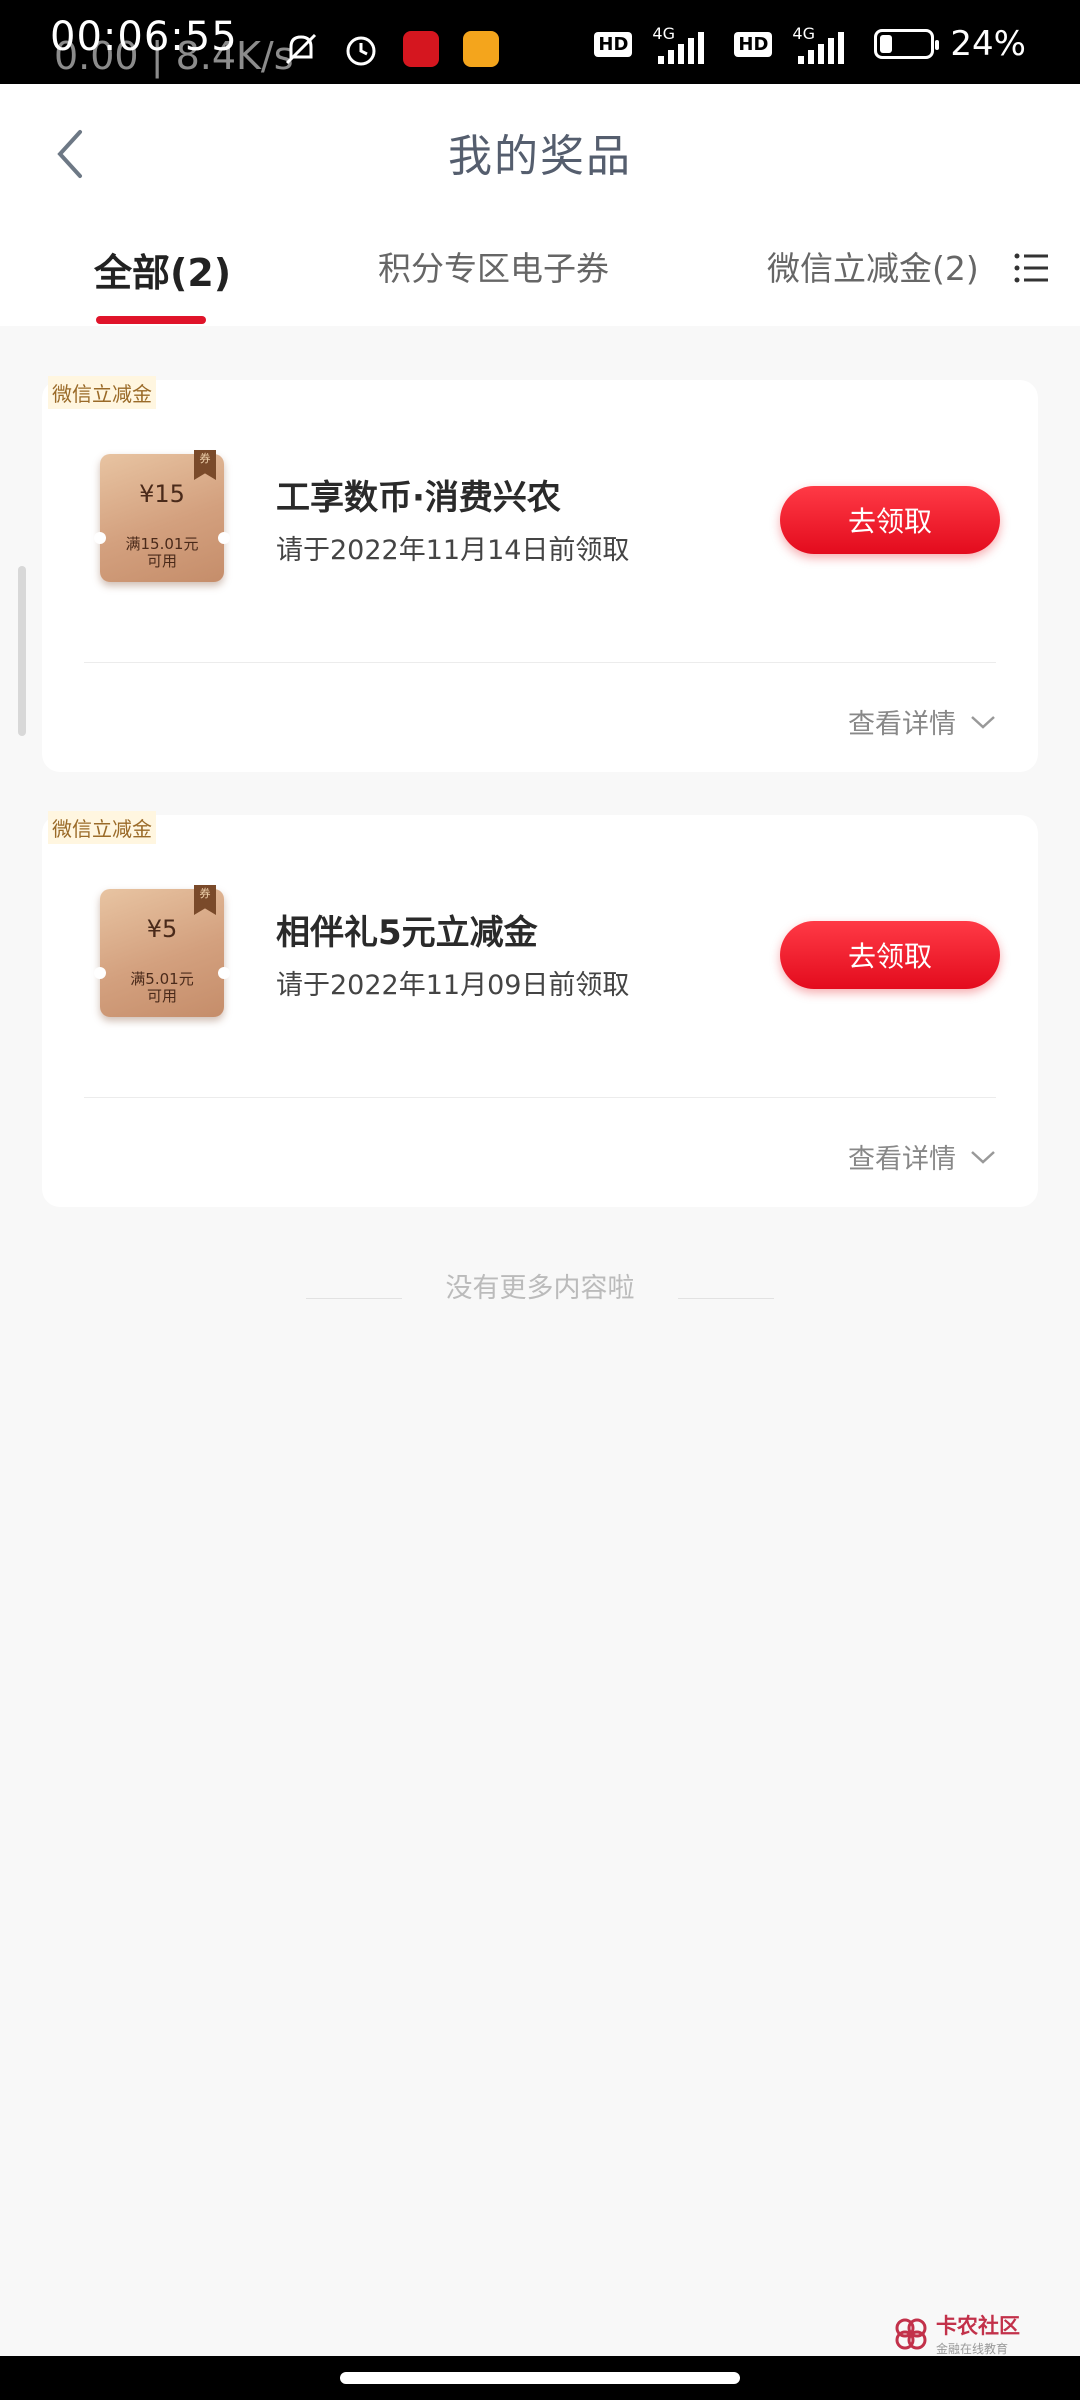  Describe the element at coordinates (873, 266) in the screenshot. I see `tab-wechat-discount: 微信立减金(2)` at that location.